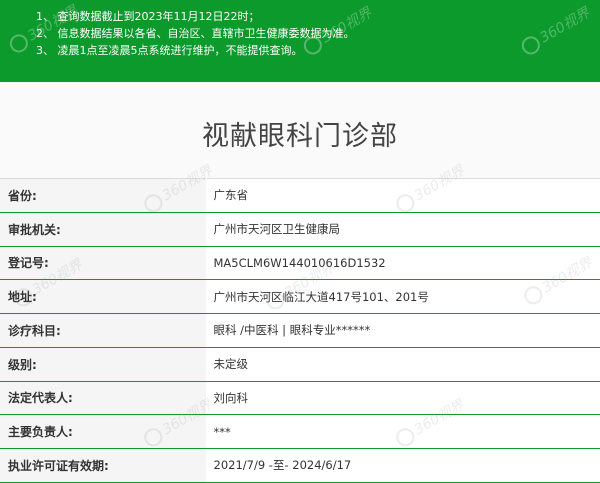 The image size is (600, 483). What do you see at coordinates (103, 330) in the screenshot?
I see `info-label: 诊疗科目:` at bounding box center [103, 330].